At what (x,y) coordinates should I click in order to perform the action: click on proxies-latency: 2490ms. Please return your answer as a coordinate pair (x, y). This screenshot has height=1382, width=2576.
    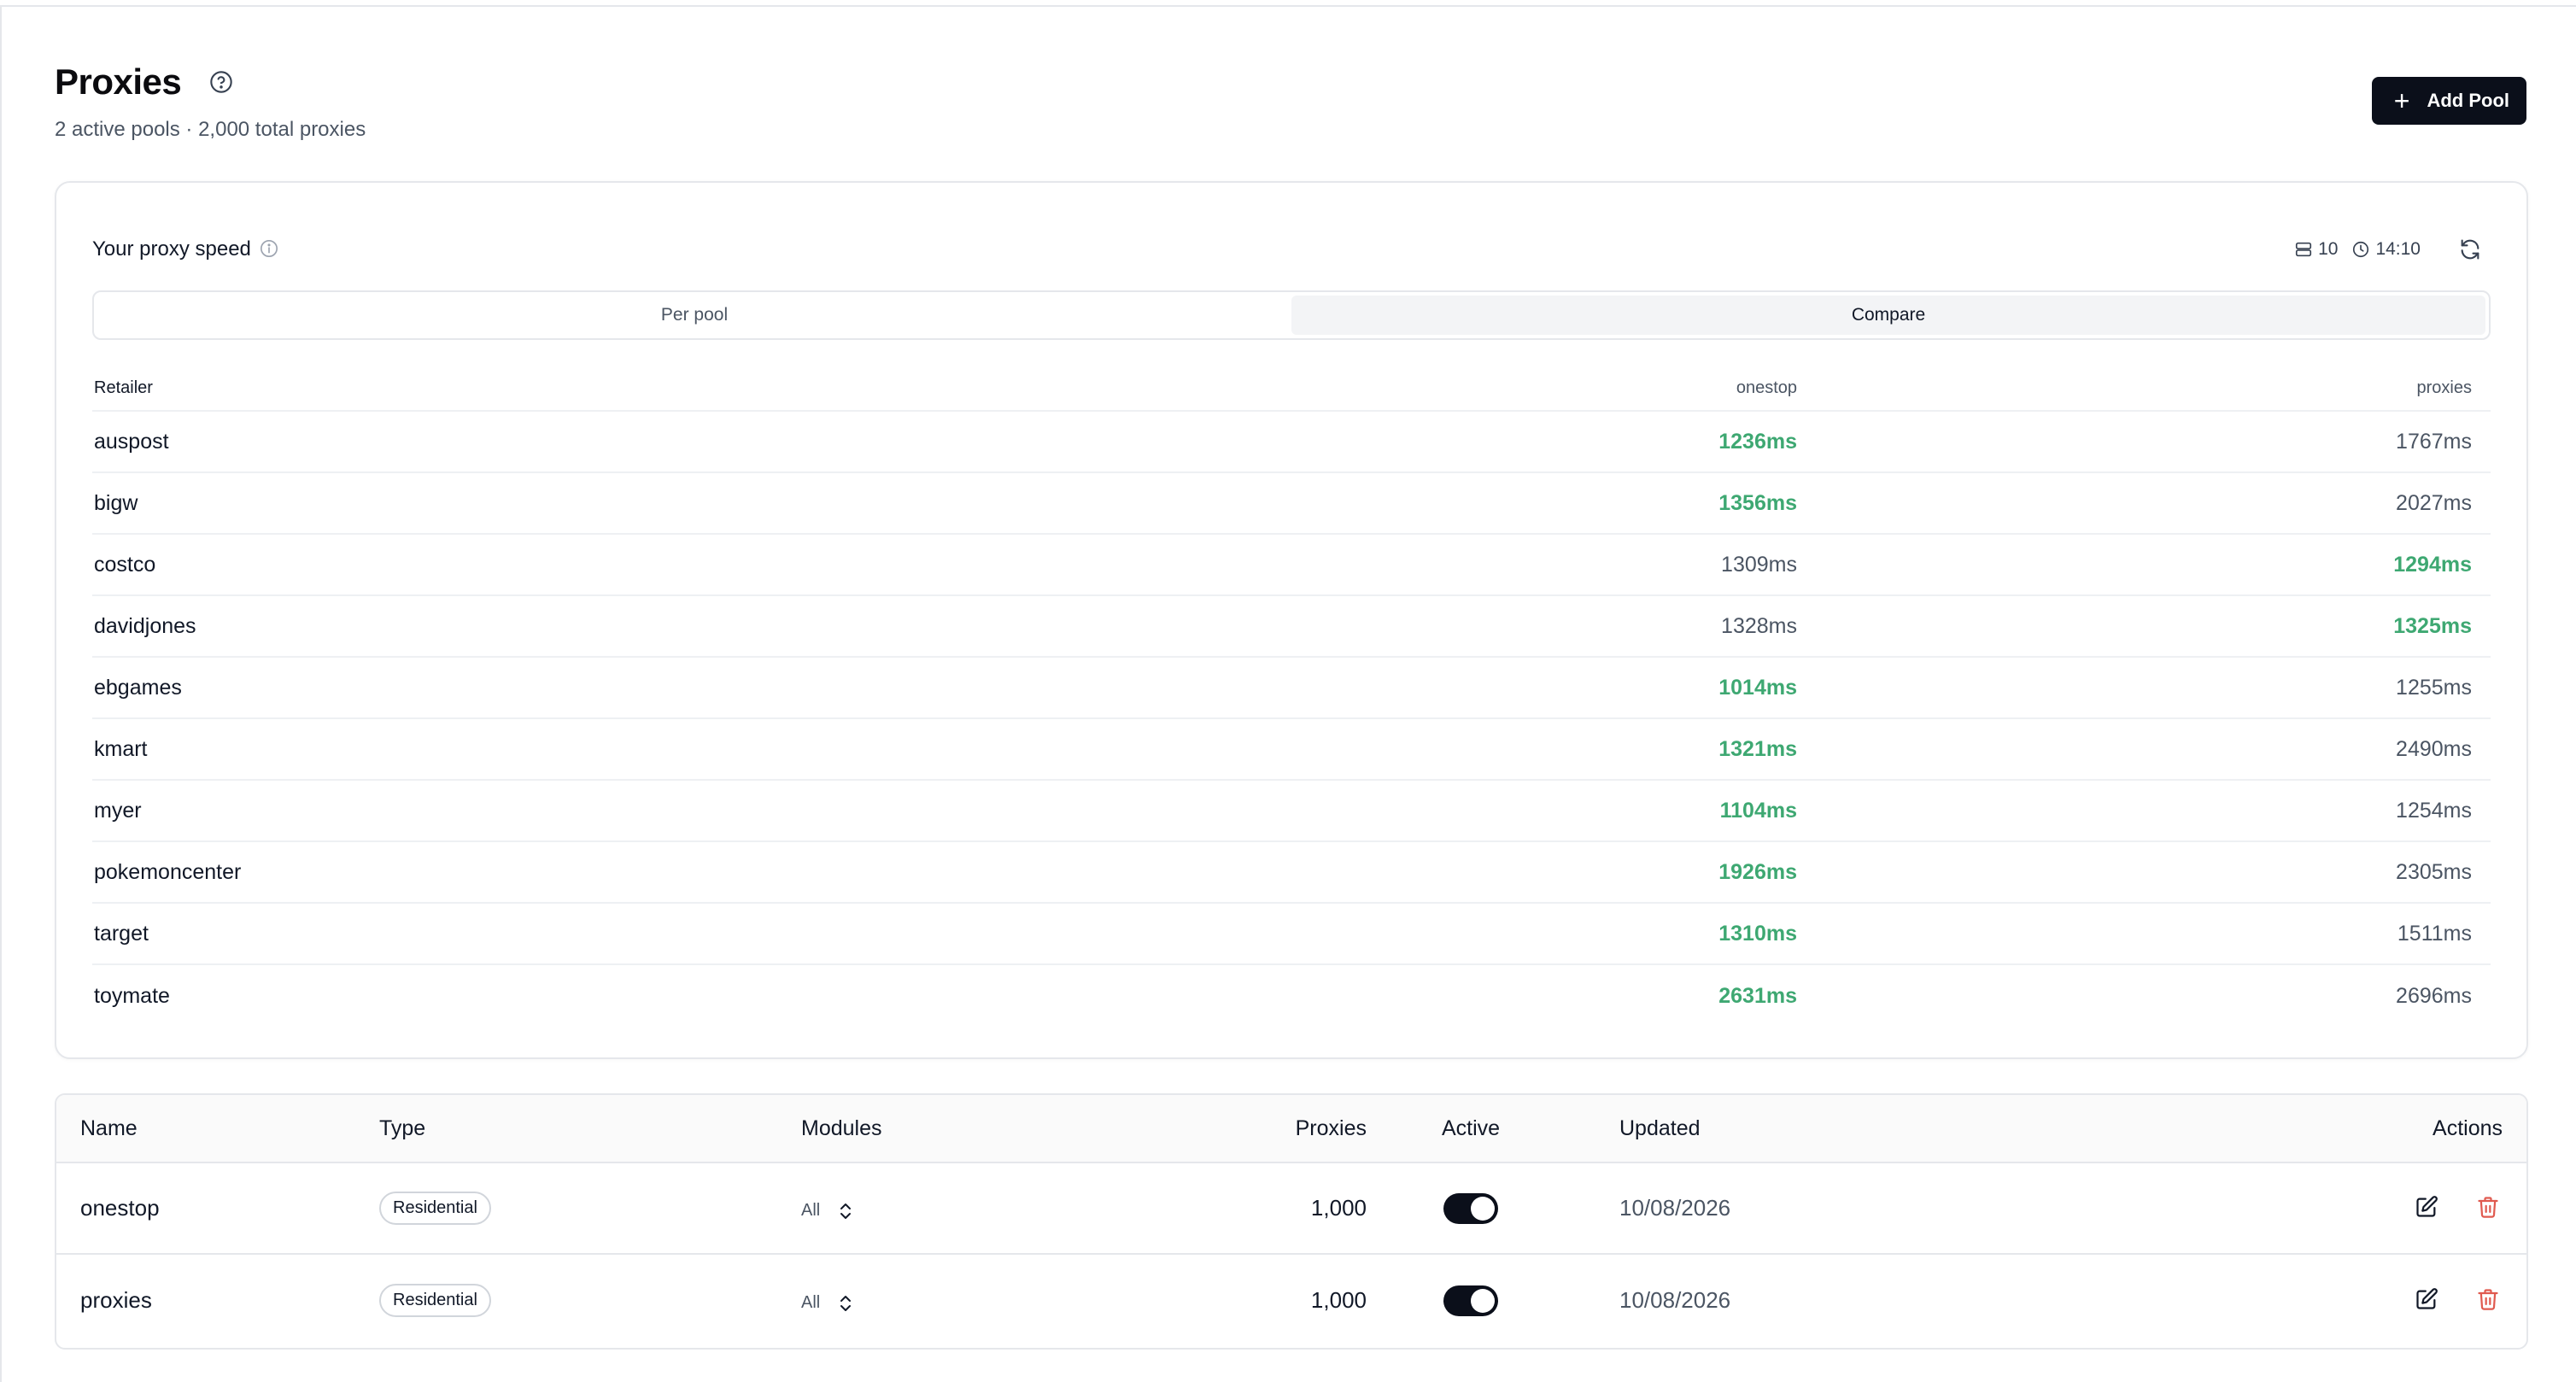
    Looking at the image, I should click on (2434, 748).